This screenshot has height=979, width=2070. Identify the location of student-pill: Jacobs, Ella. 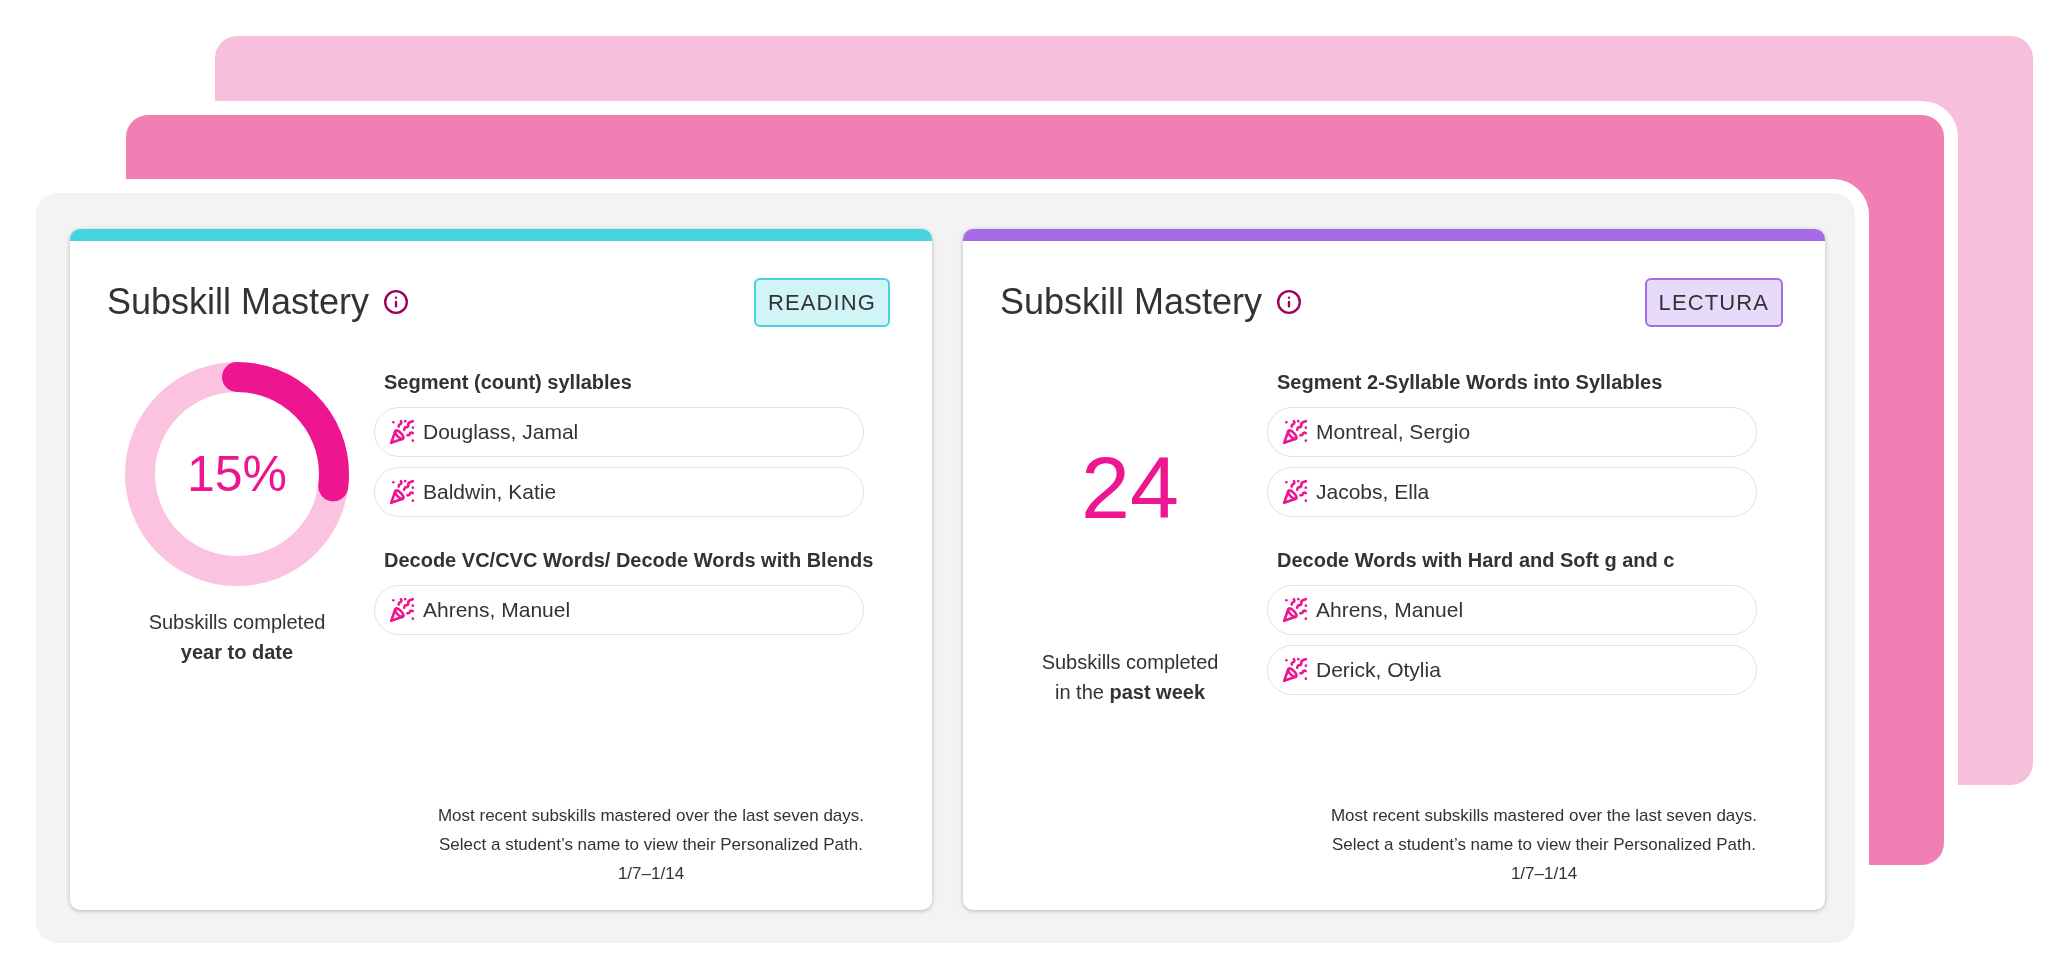
(1512, 492).